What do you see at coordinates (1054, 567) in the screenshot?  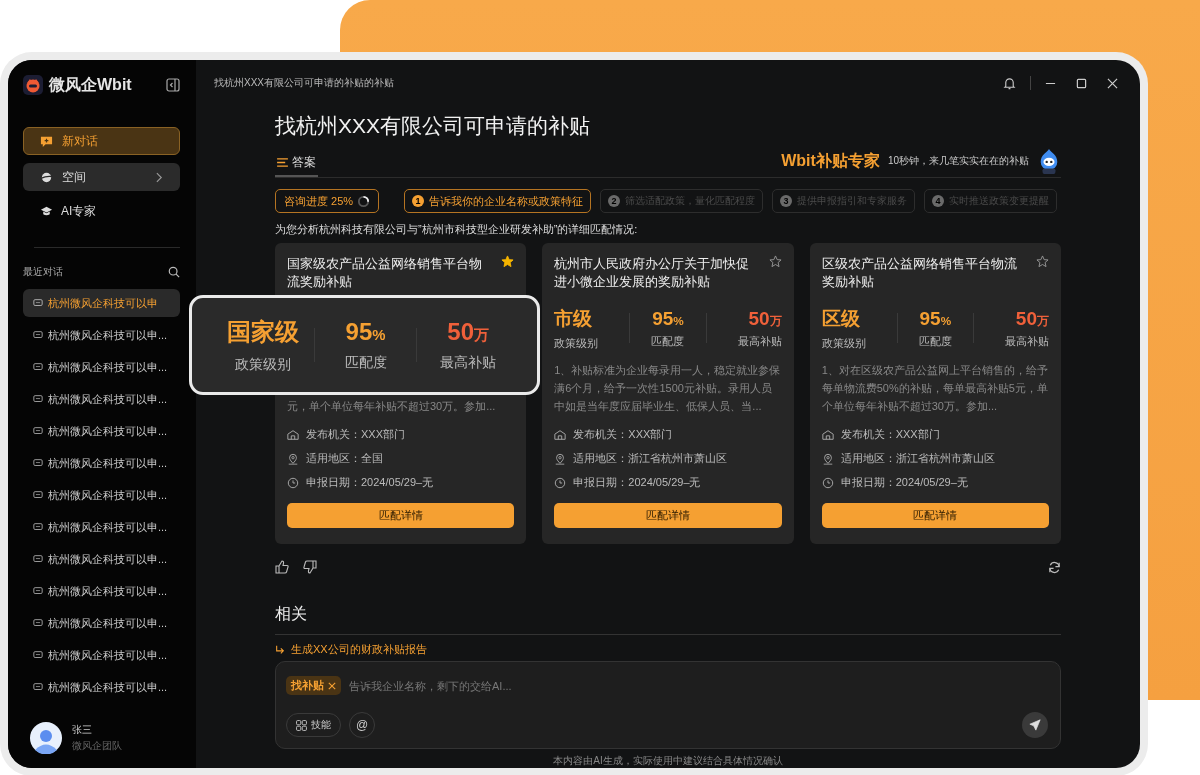 I see `refresh-icon` at bounding box center [1054, 567].